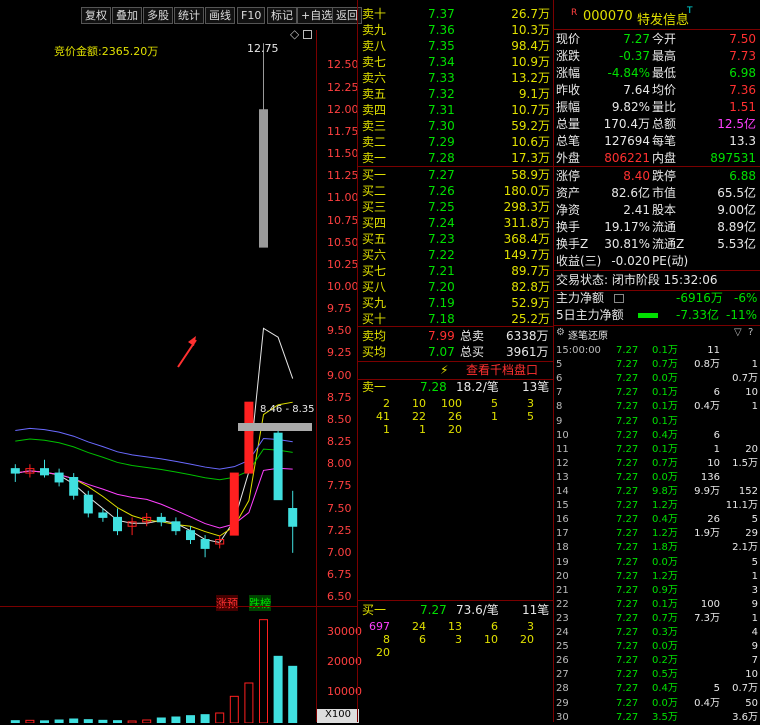 This screenshot has width=760, height=725. Describe the element at coordinates (339, 486) in the screenshot. I see `price-tick: 7.75` at that location.